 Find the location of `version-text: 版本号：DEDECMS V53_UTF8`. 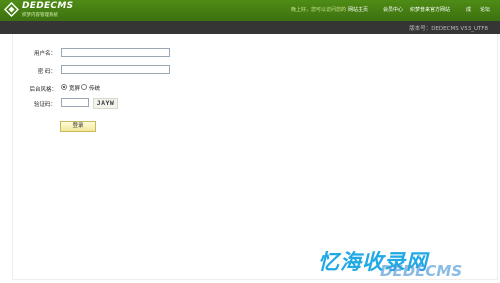

version-text: 版本号：DEDECMS V53_UTF8 is located at coordinates (448, 29).